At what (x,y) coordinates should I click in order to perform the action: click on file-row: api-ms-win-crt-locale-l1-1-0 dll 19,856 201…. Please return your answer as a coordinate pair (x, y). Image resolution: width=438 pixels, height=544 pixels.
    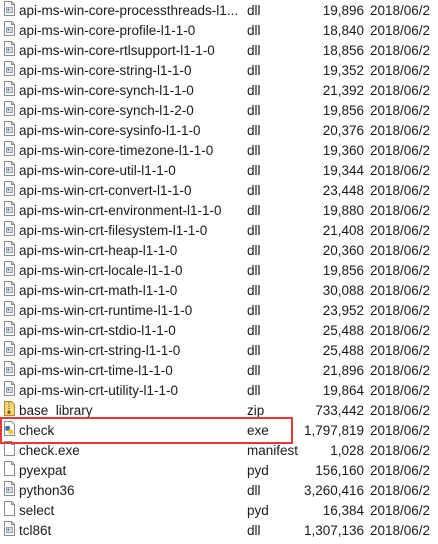
    Looking at the image, I should click on (219, 271).